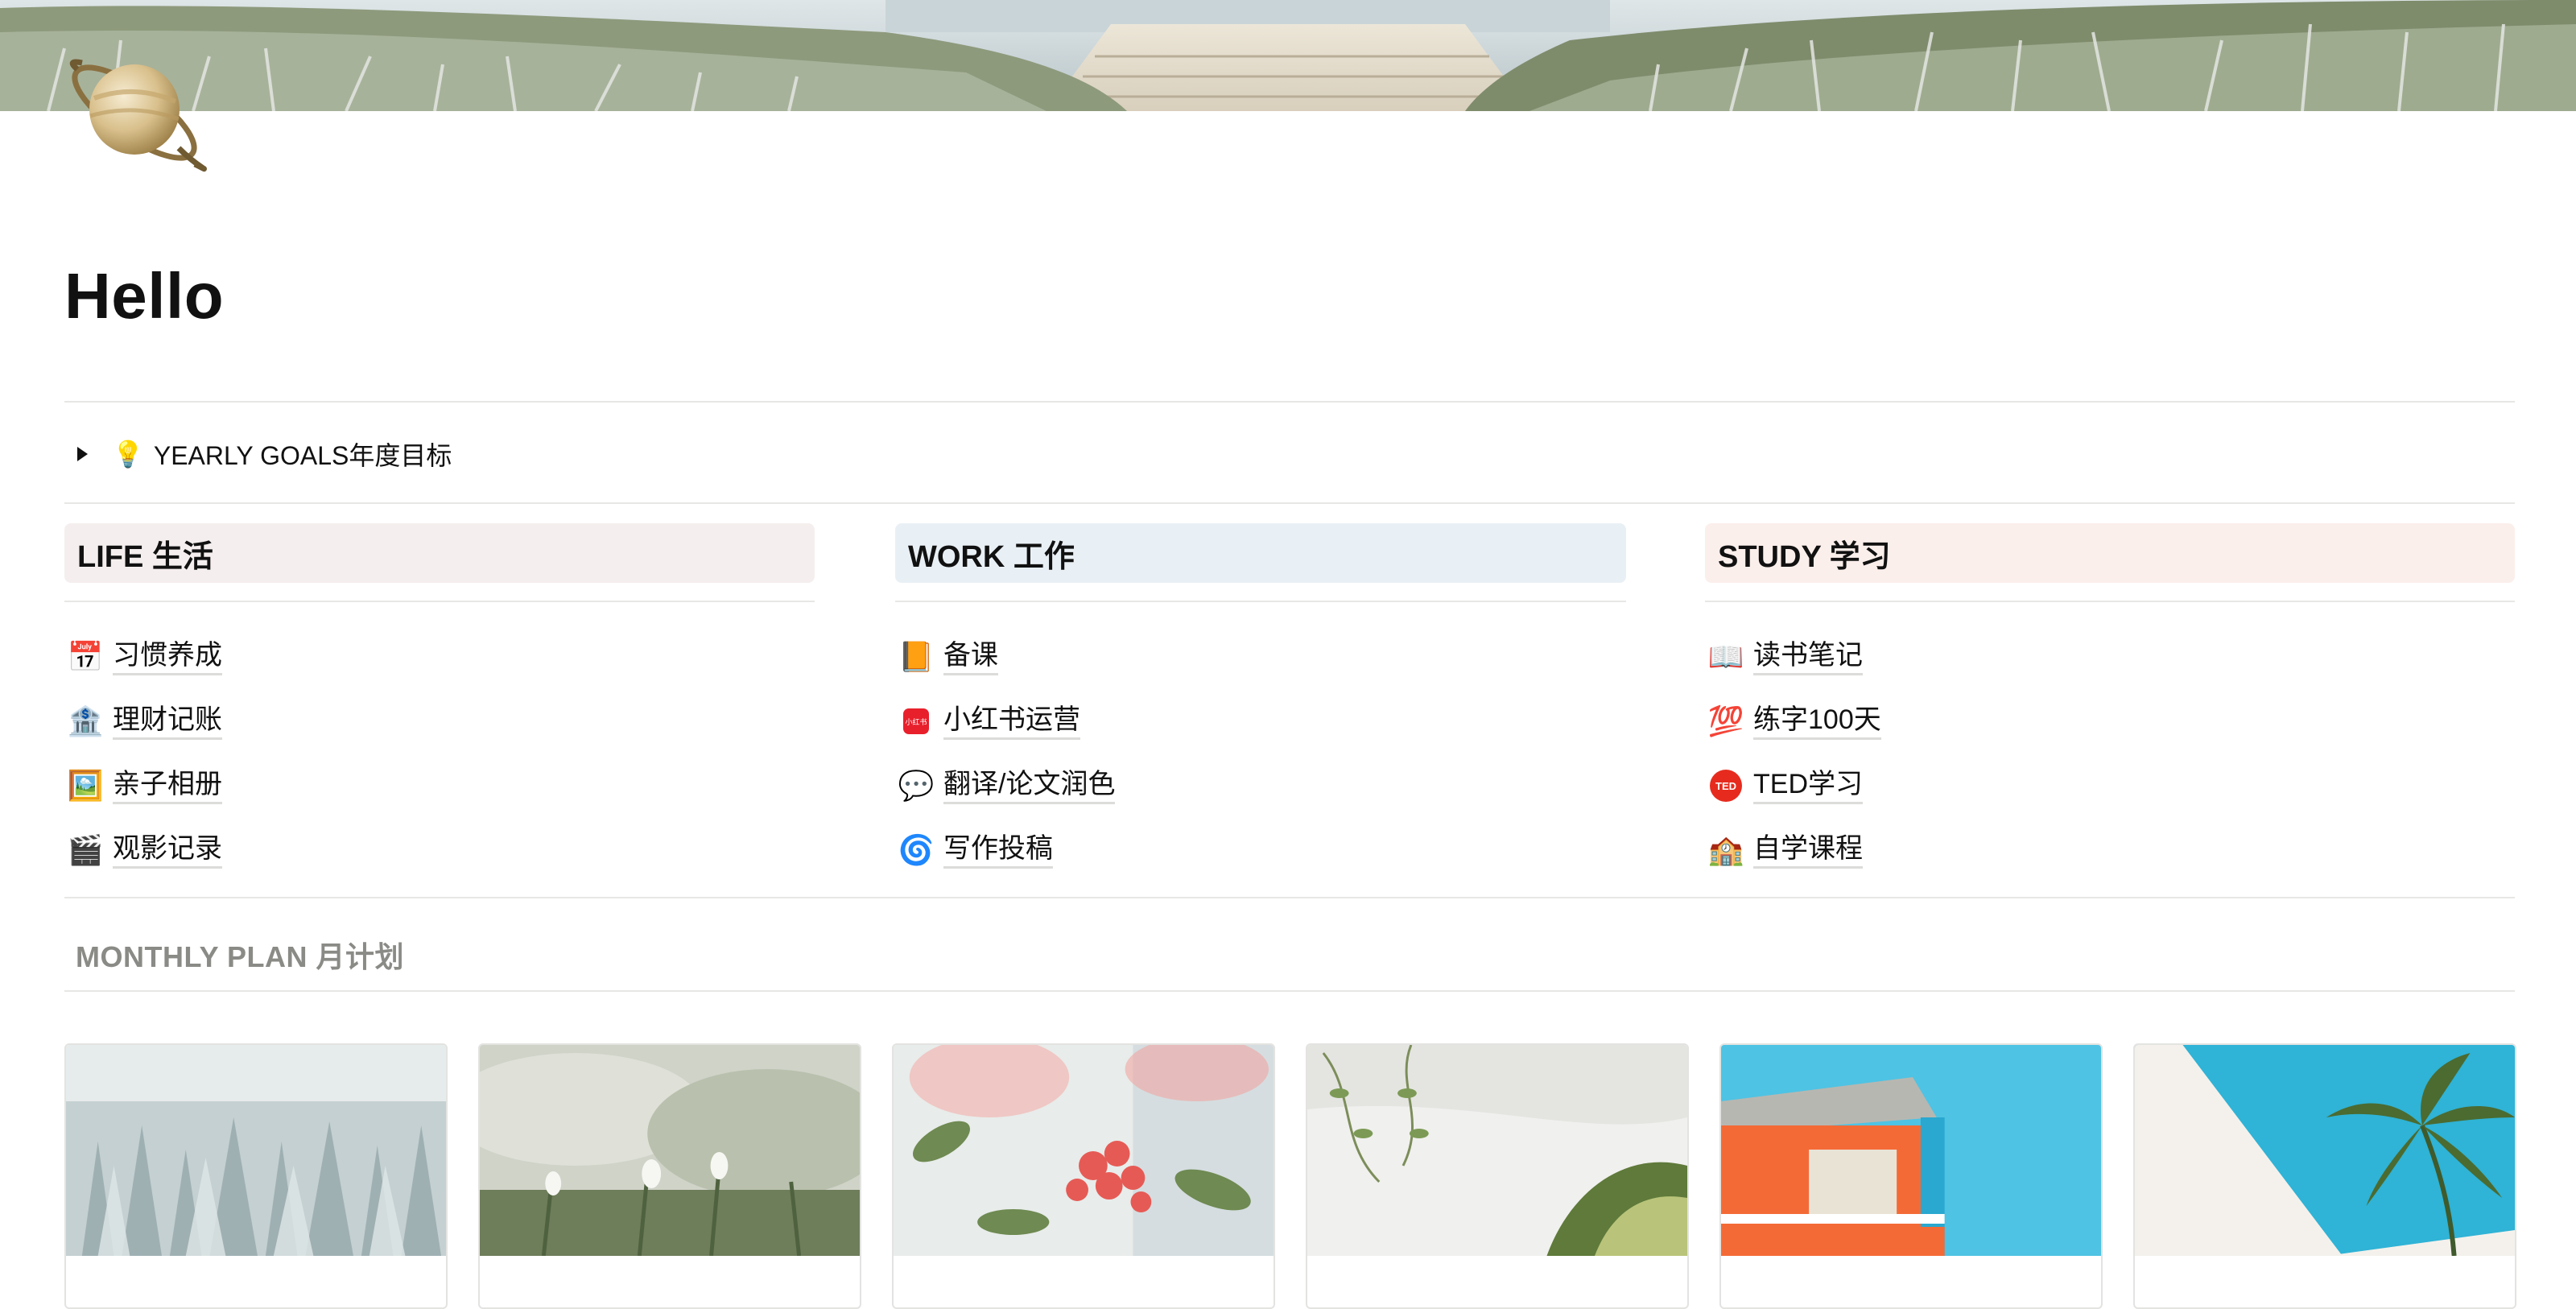  I want to click on xiaohongshu-logo-icon: 小红书, so click(916, 721).